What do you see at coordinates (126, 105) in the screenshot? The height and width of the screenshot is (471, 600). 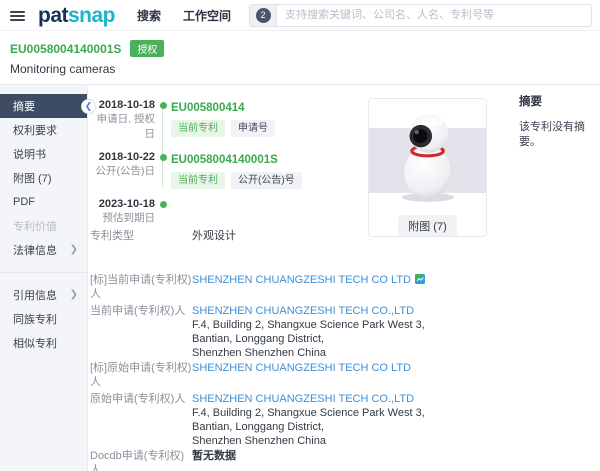 I see `timeline-date: 2018-10-18` at bounding box center [126, 105].